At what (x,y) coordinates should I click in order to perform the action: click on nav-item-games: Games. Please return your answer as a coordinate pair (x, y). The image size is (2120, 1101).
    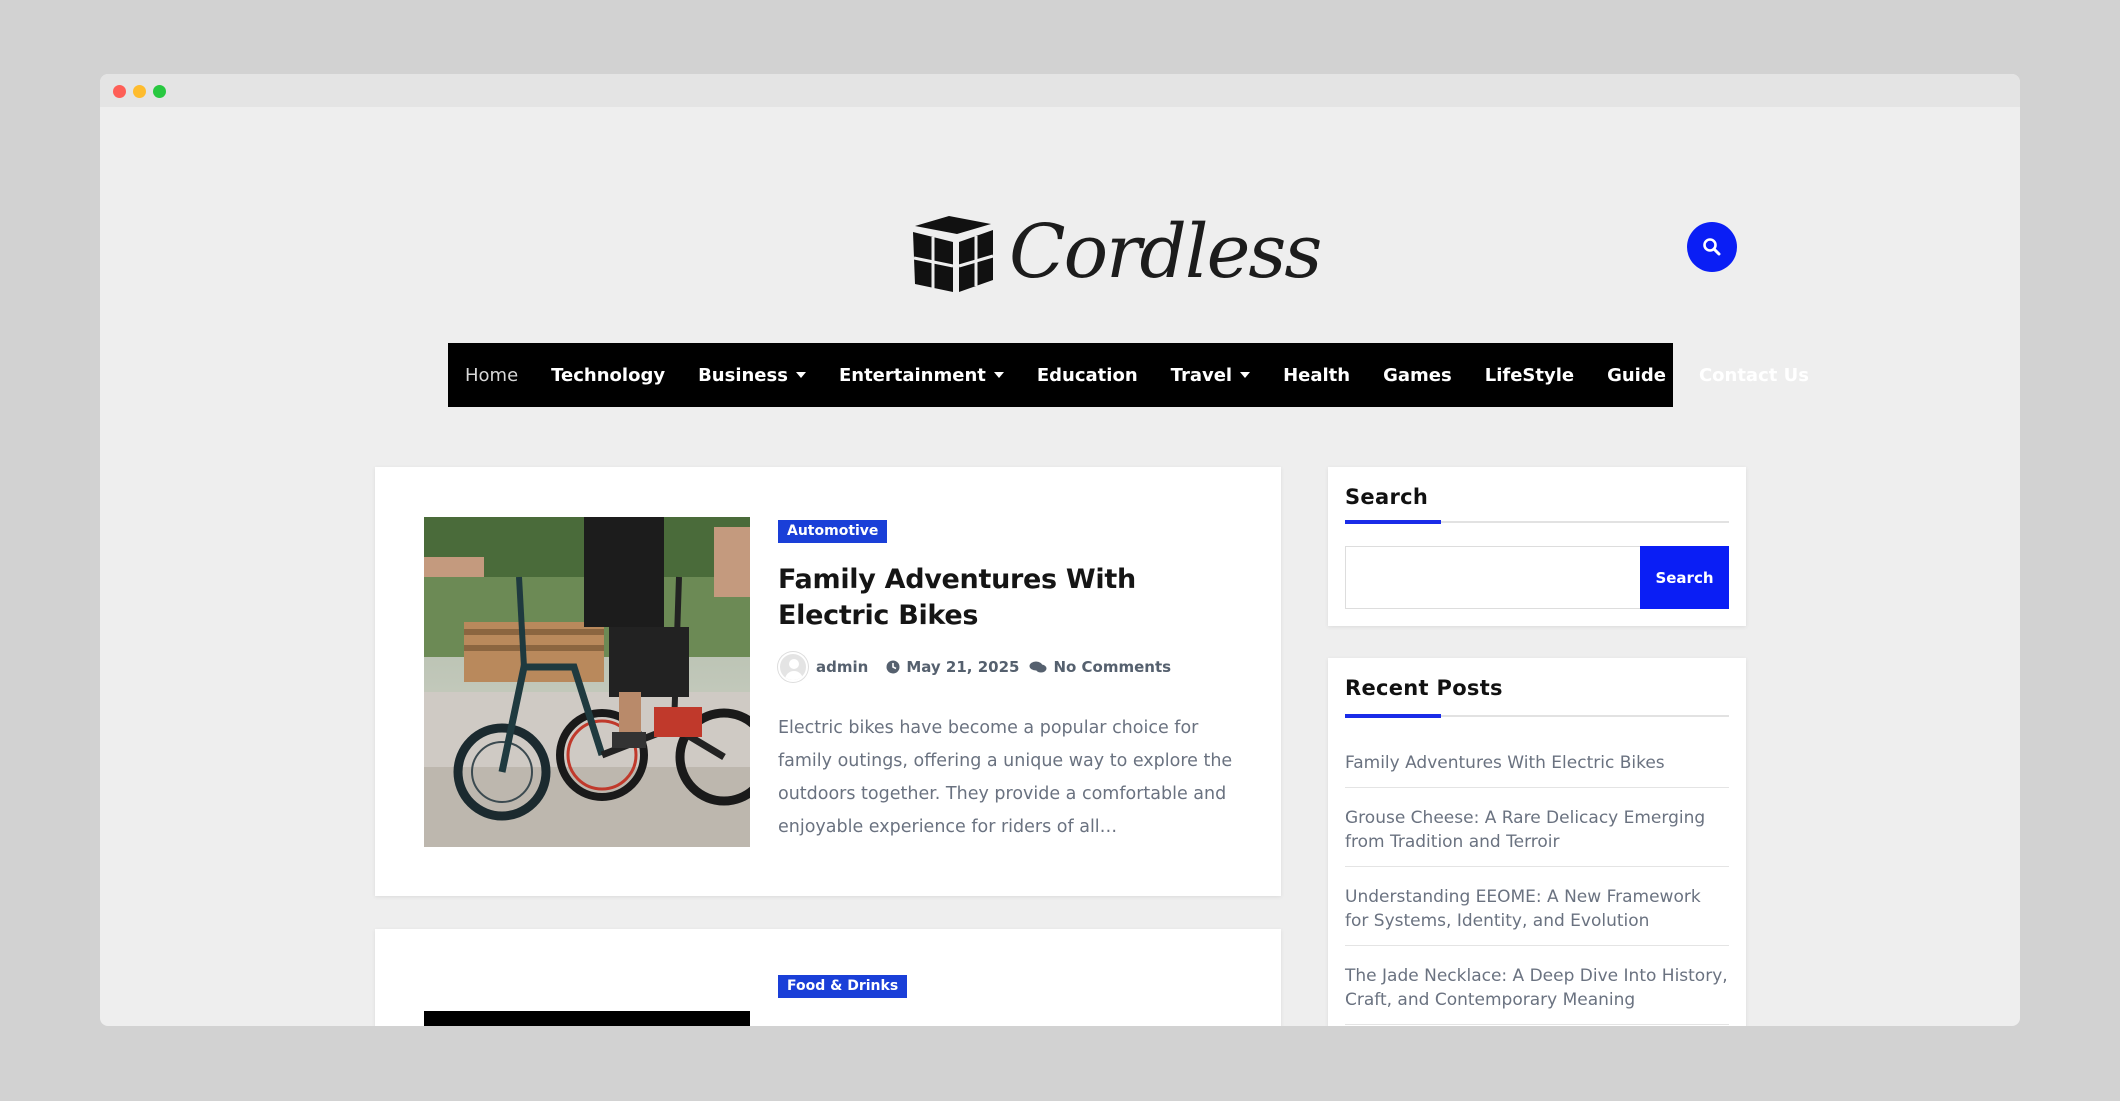
    Looking at the image, I should click on (1417, 375).